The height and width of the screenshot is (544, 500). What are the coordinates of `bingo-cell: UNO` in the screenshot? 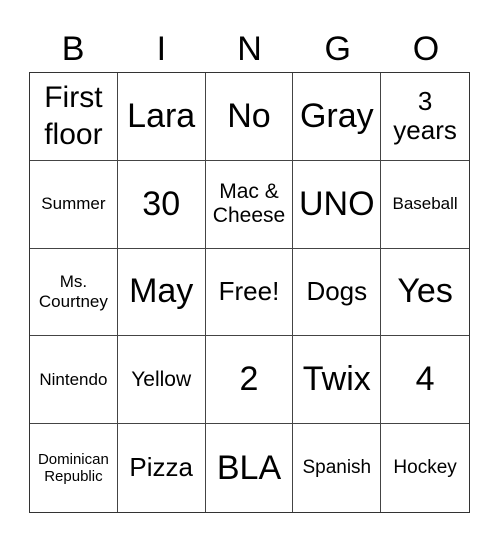 It's located at (337, 204).